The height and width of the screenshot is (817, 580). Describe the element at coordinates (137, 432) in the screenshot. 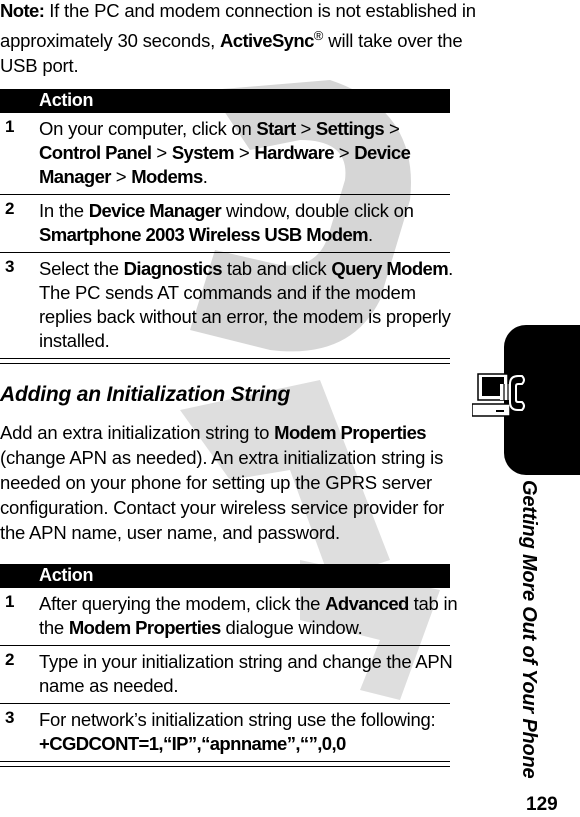

I see `text-run: Add an extra initialization string to` at that location.